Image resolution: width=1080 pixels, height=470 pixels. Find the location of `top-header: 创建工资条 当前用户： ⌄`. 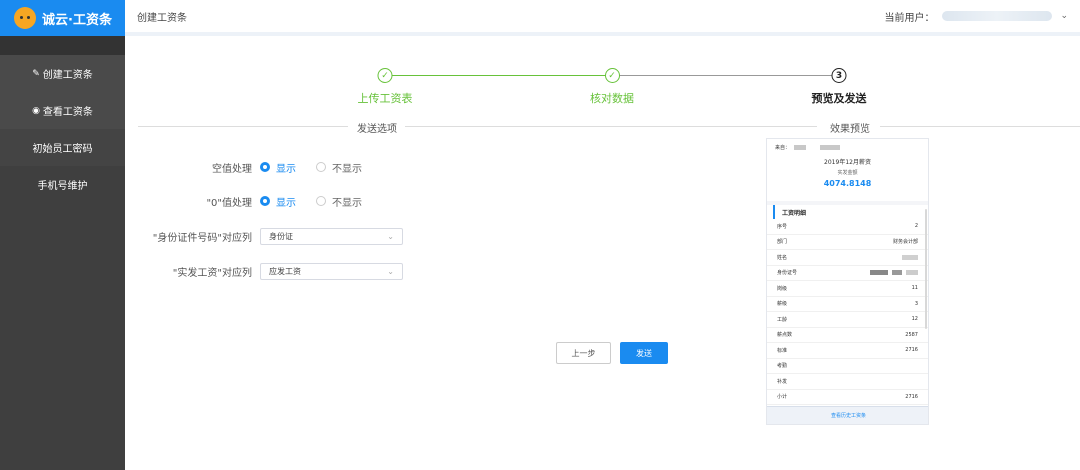

top-header: 创建工资条 当前用户： ⌄ is located at coordinates (602, 18).